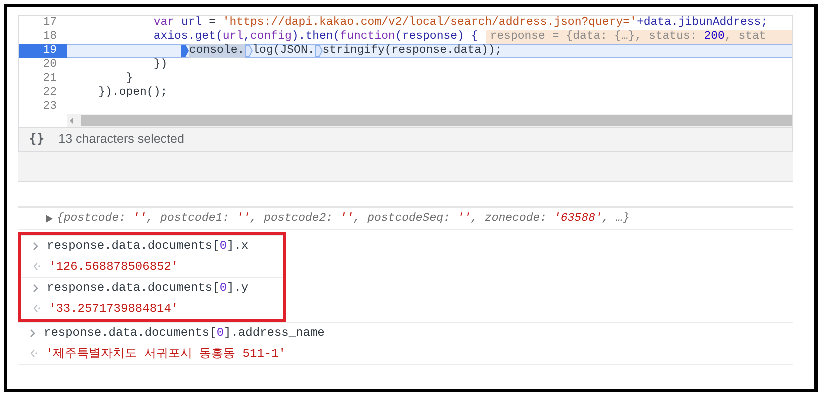 The image size is (822, 401). Describe the element at coordinates (43, 93) in the screenshot. I see `line-number: 22` at that location.